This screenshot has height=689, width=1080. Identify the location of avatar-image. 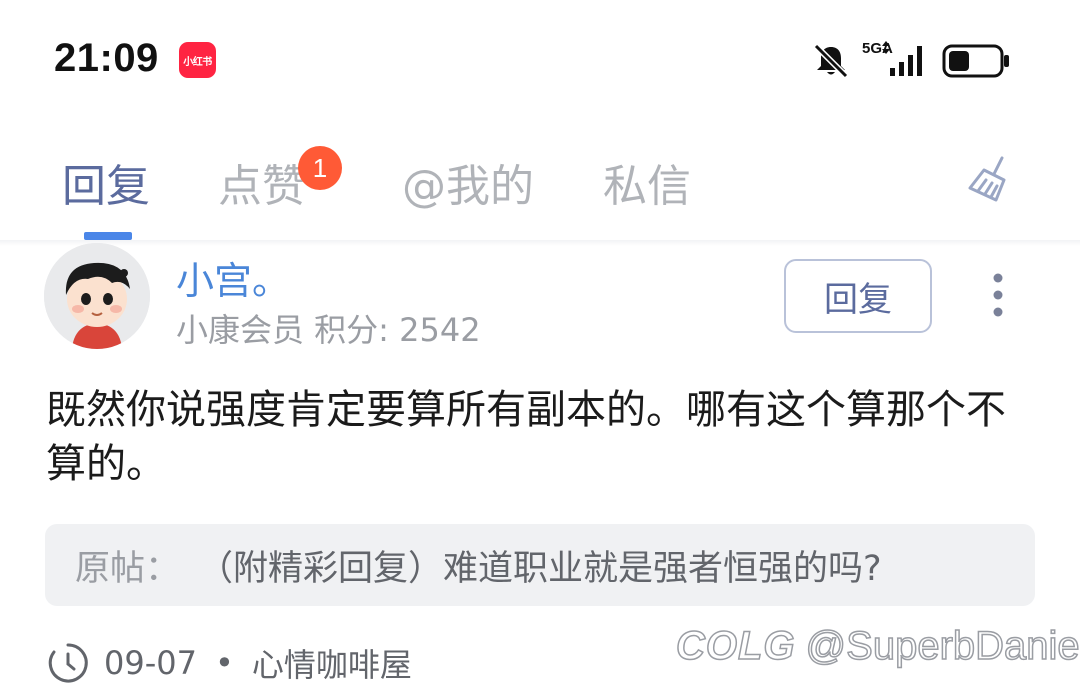
(97, 296).